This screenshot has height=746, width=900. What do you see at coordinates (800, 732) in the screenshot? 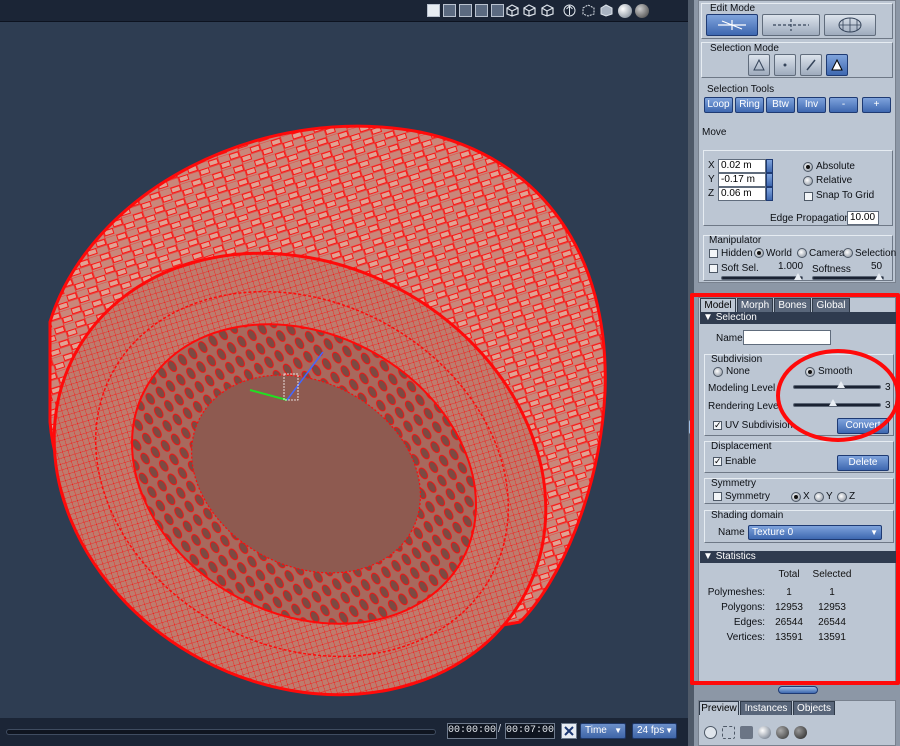
I see `dark-sphere-icon` at bounding box center [800, 732].